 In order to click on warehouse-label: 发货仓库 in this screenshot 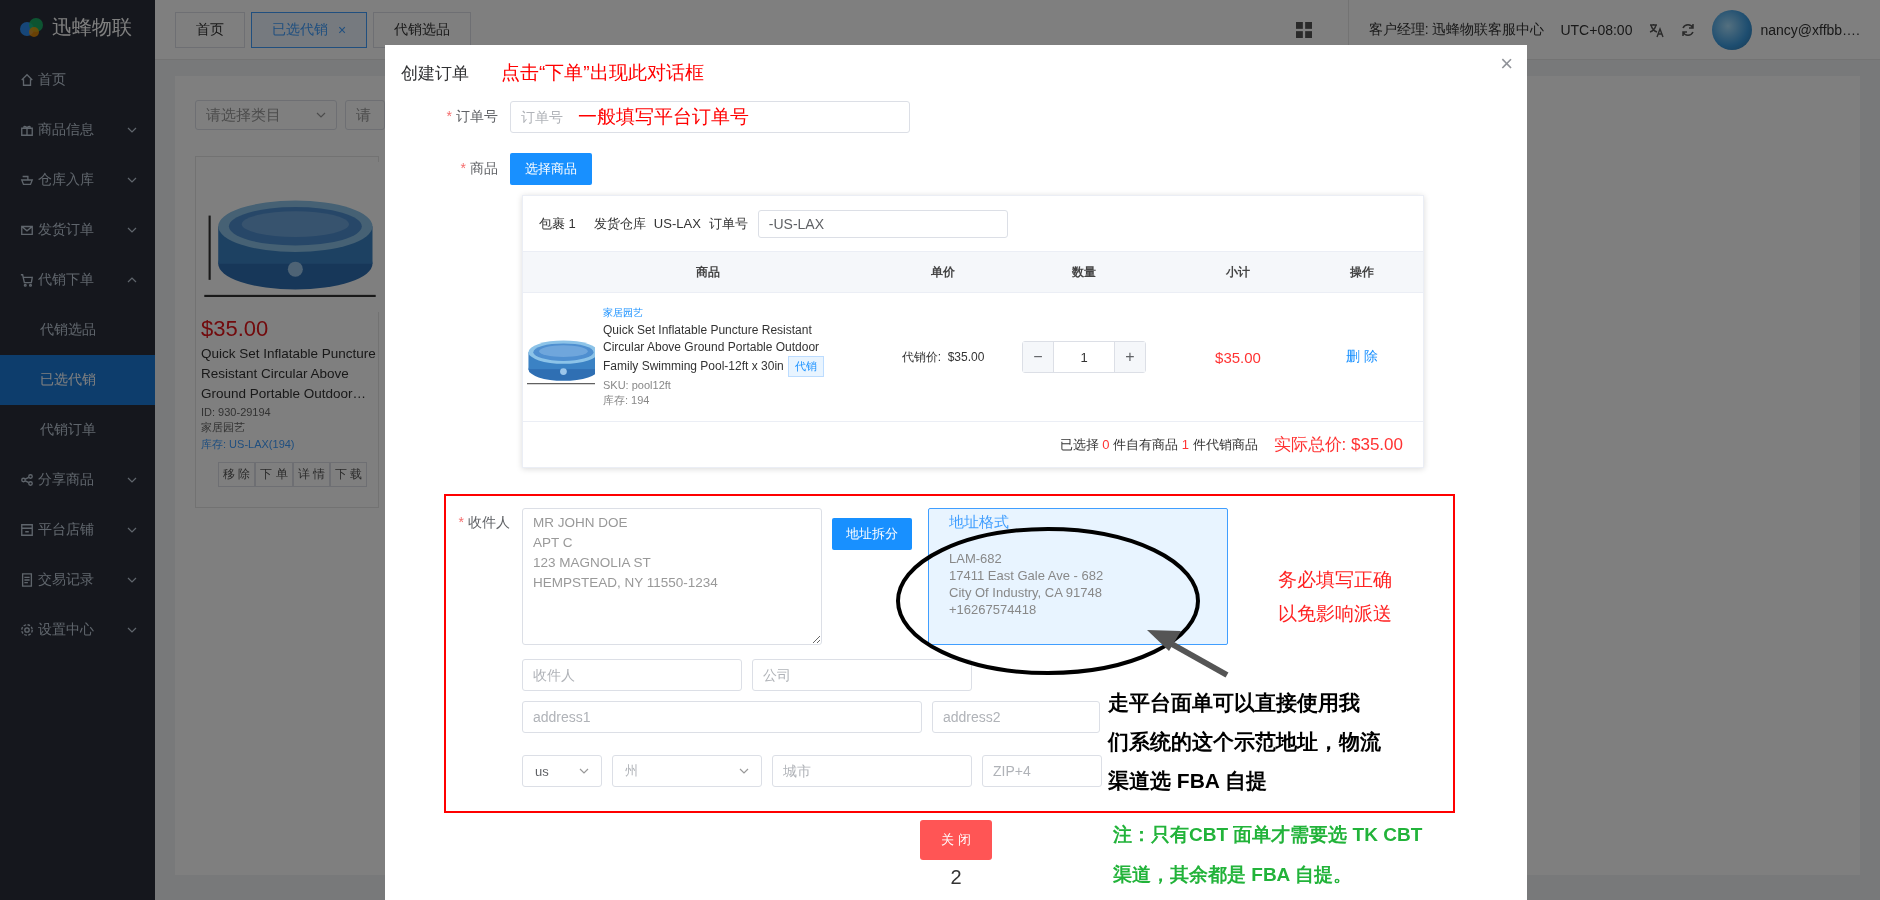, I will do `click(619, 223)`.